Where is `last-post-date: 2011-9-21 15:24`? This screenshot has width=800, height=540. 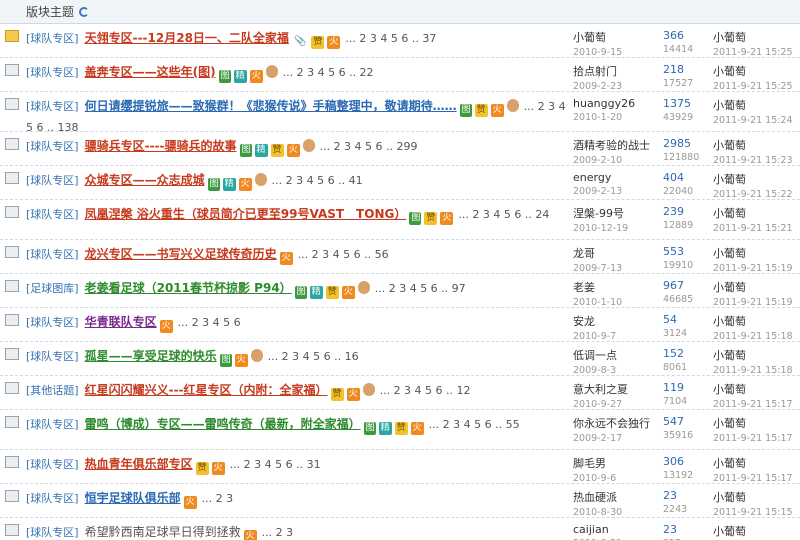
last-post-date: 2011-9-21 15:24 is located at coordinates (753, 120).